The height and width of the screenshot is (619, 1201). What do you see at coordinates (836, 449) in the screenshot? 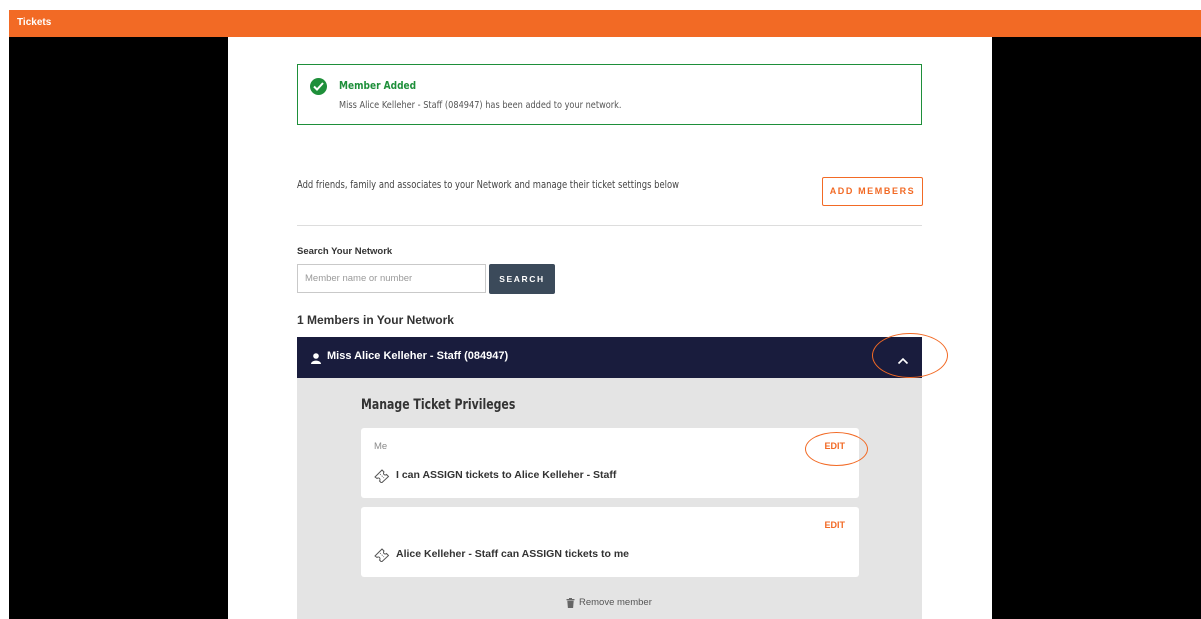
I see `highlight-circle-edit` at bounding box center [836, 449].